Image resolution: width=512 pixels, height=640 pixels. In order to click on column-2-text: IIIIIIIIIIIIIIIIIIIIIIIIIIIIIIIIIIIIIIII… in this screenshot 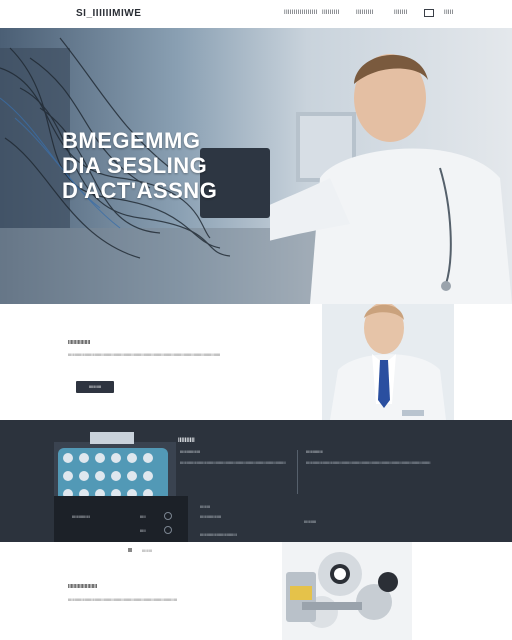, I will do `click(368, 462)`.